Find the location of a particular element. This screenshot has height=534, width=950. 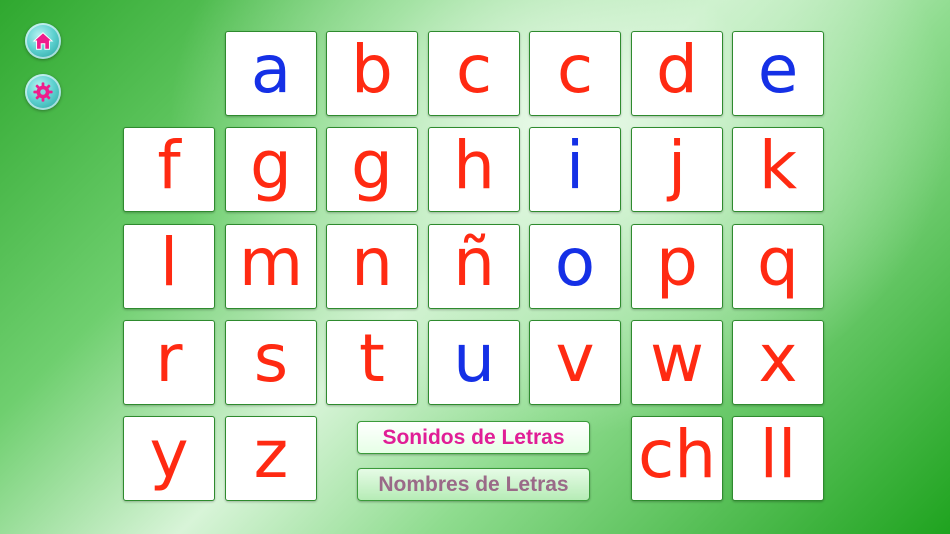

letter-t: t is located at coordinates (372, 358).